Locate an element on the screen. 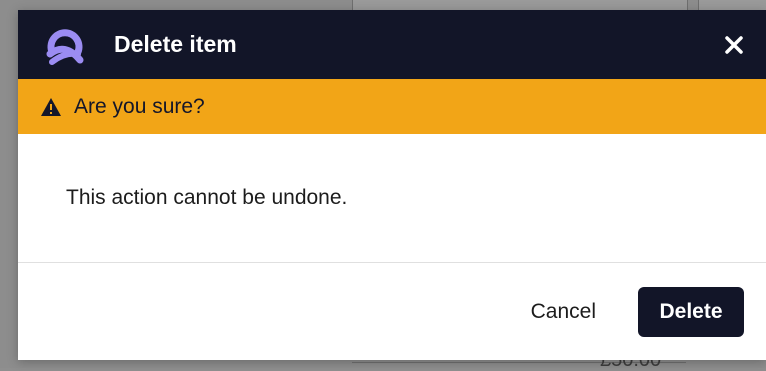 This screenshot has height=371, width=766. dialog-message: This action cannot be undone. is located at coordinates (207, 197).